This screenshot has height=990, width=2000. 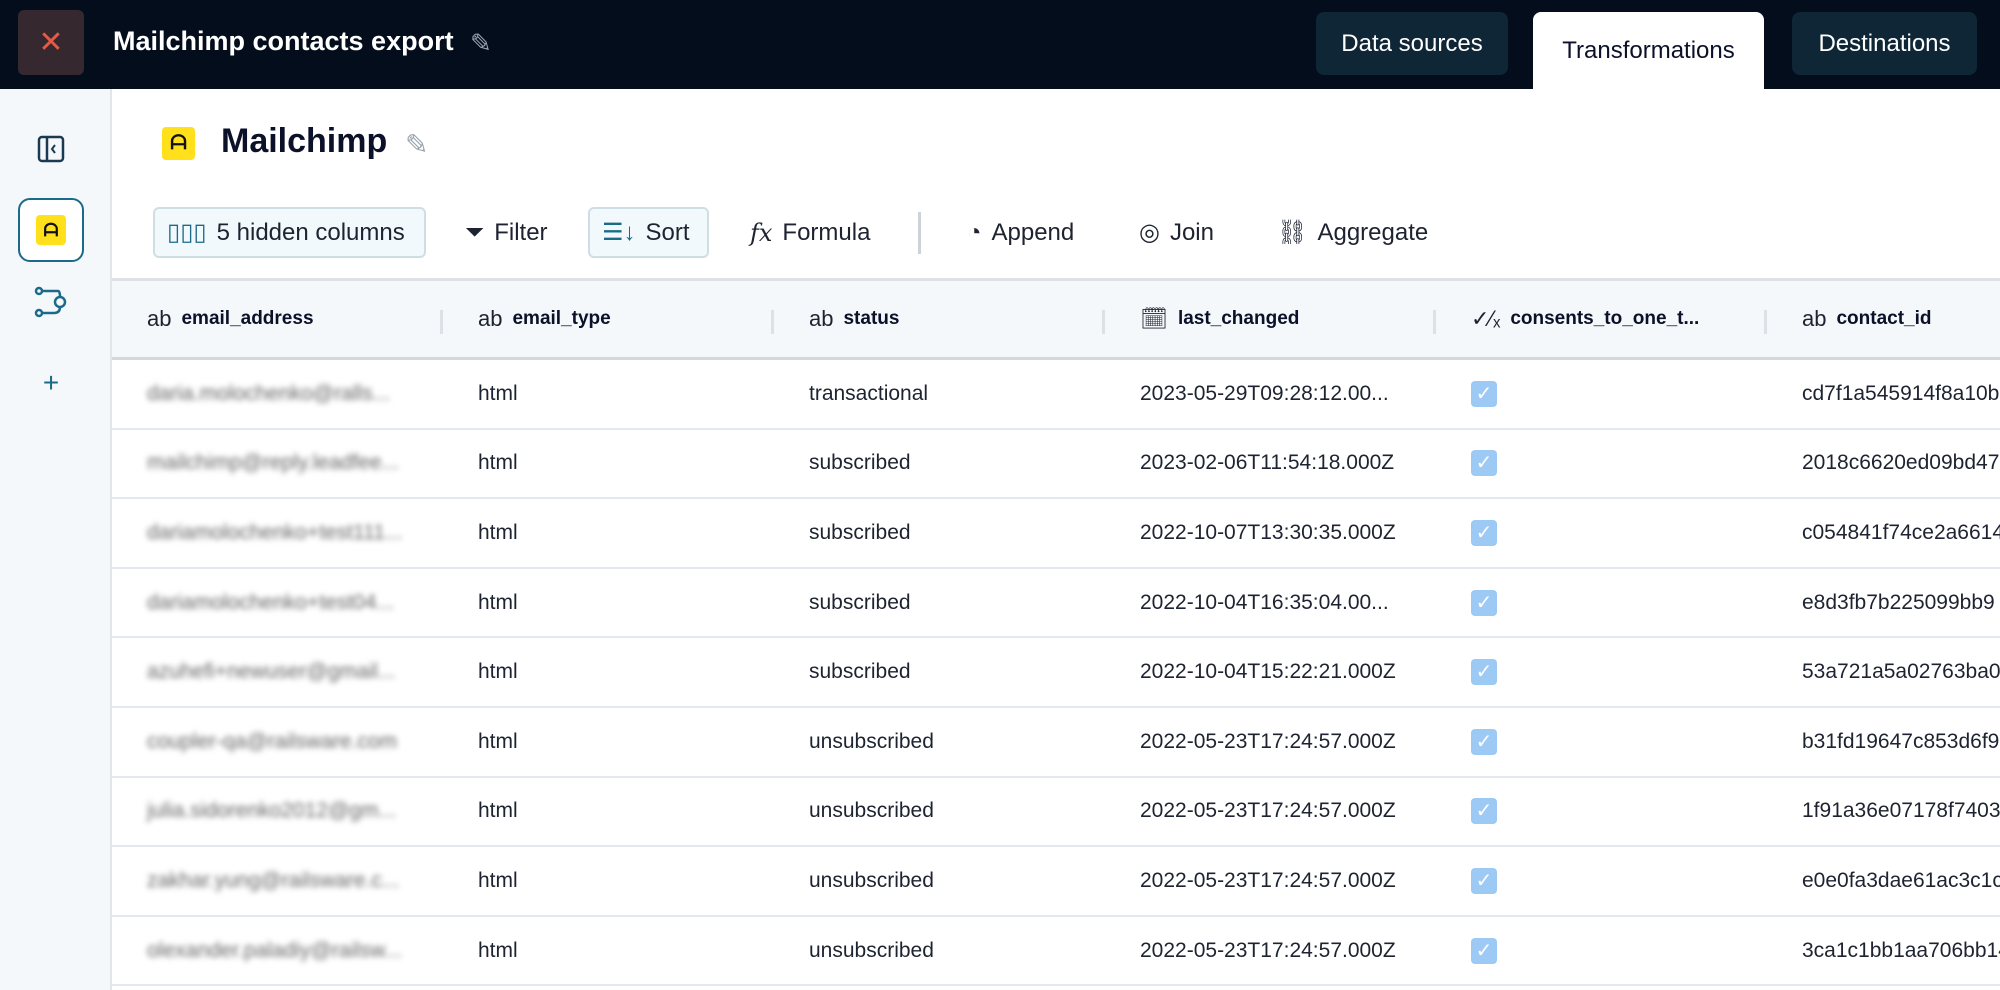 What do you see at coordinates (187, 232) in the screenshot?
I see `columns-icon: ▯▯▯` at bounding box center [187, 232].